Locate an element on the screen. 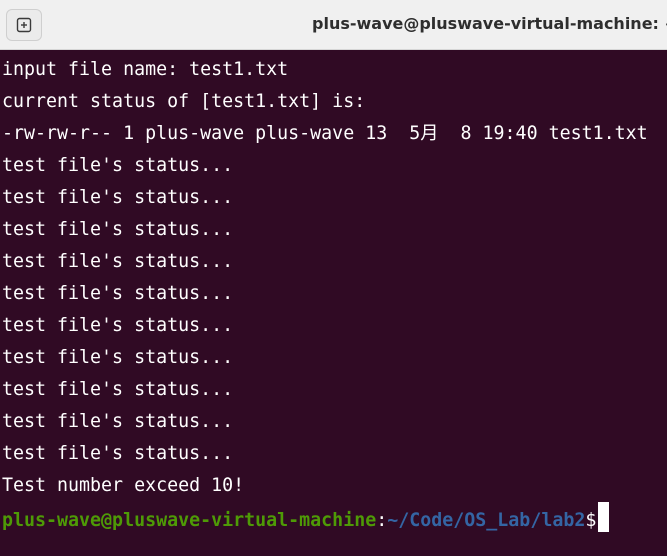 The image size is (667, 556). prompt-path: ~/Code/OS_Lab/lab2 is located at coordinates (486, 520).